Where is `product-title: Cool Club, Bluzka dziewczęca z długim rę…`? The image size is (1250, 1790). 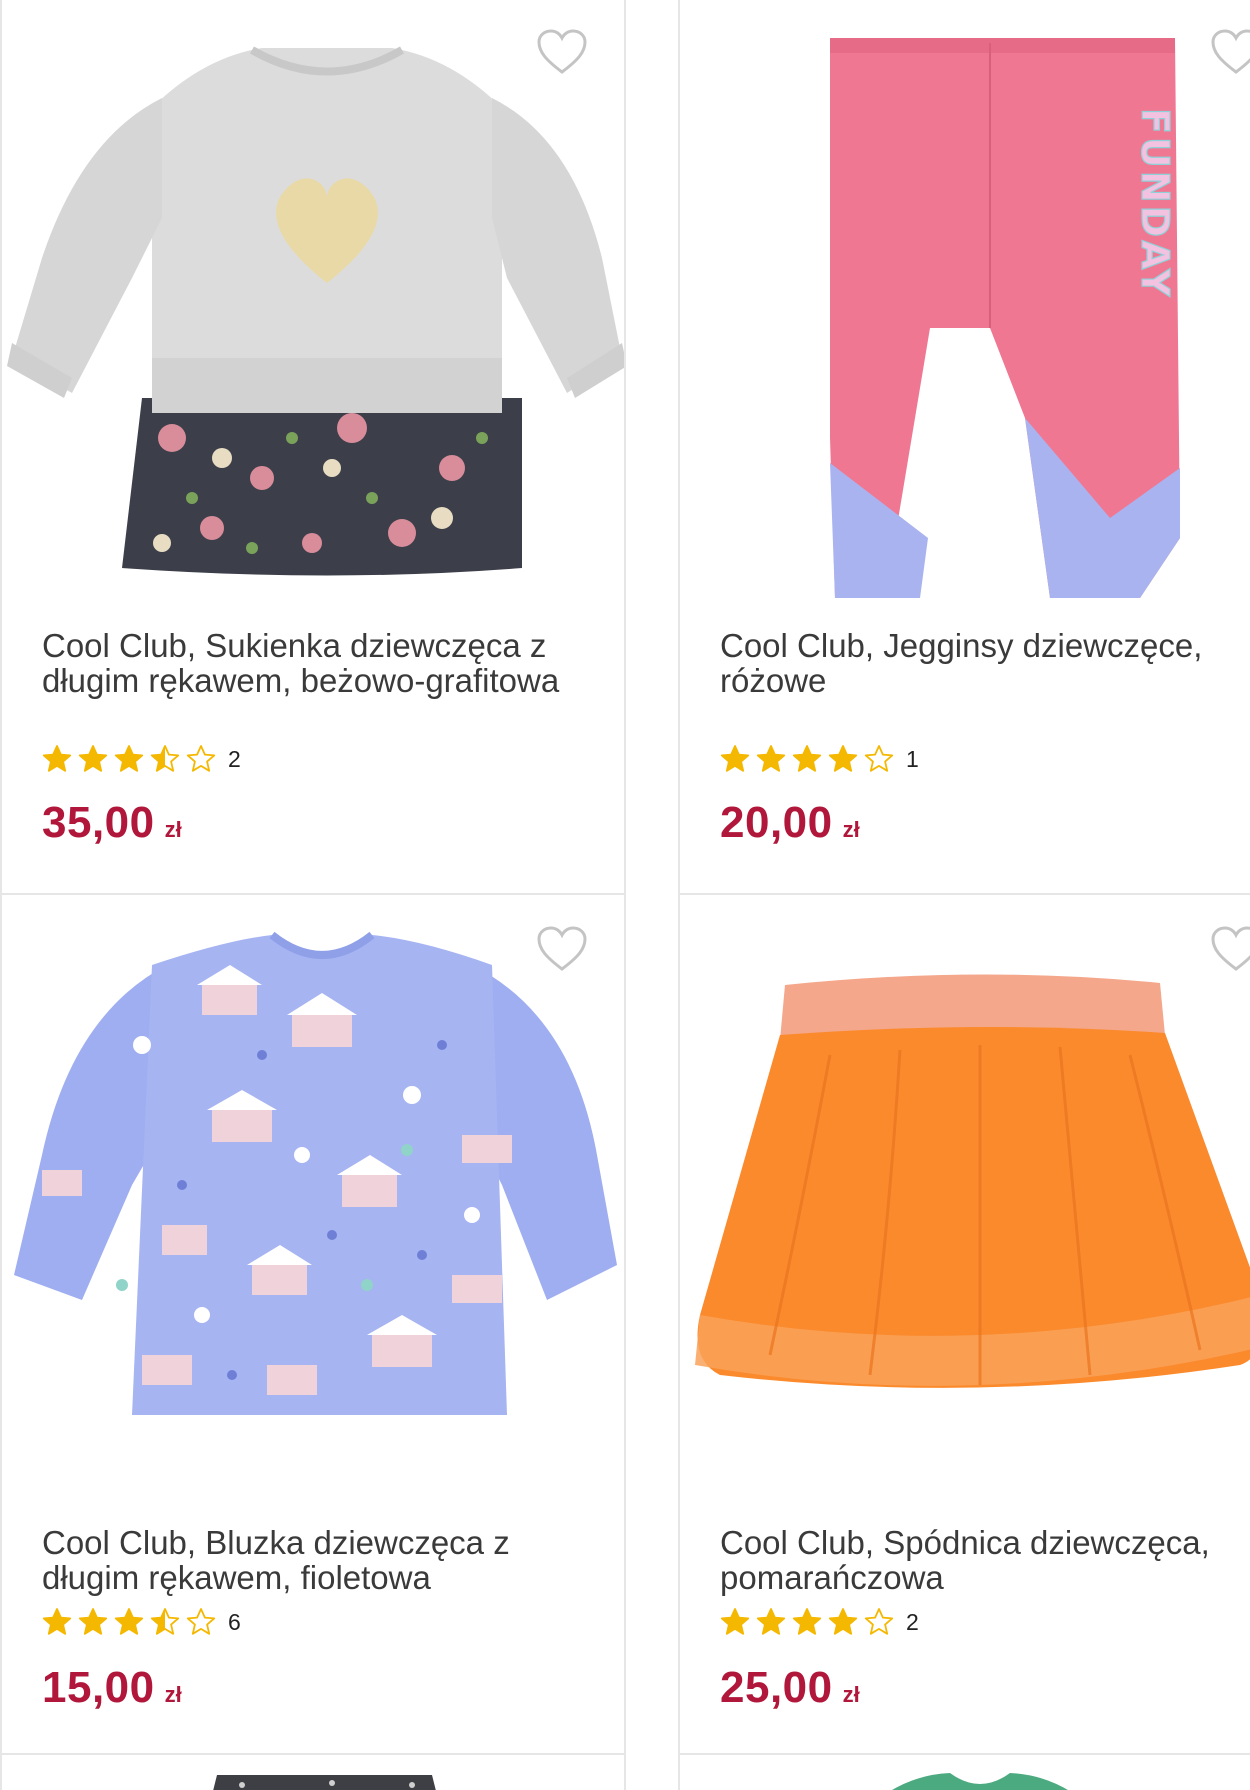 product-title: Cool Club, Bluzka dziewczęca z długim rę… is located at coordinates (303, 1560).